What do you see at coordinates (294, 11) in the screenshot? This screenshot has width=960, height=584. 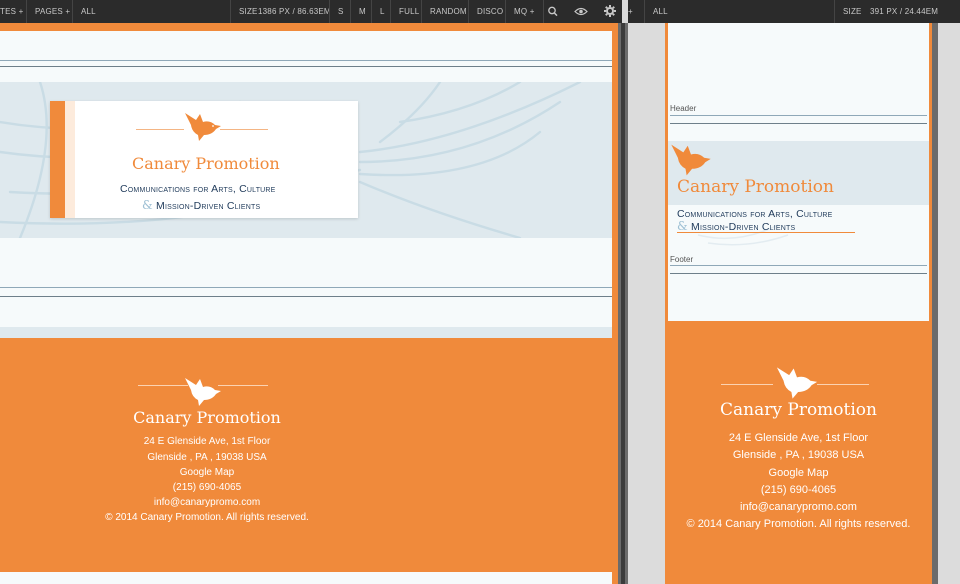 I see `size-readout: 1386 PX / 86.63EM` at bounding box center [294, 11].